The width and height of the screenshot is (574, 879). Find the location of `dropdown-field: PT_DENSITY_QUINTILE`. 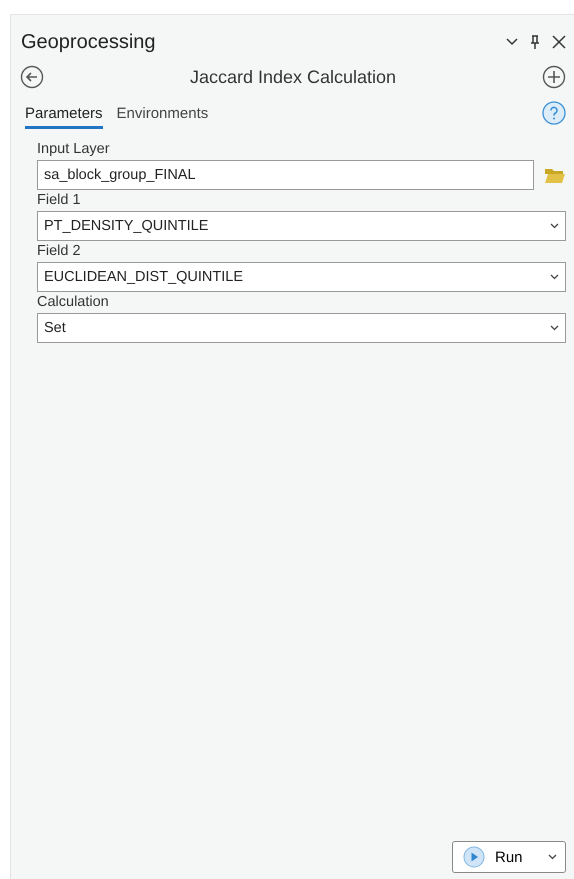

dropdown-field: PT_DENSITY_QUINTILE is located at coordinates (301, 226).